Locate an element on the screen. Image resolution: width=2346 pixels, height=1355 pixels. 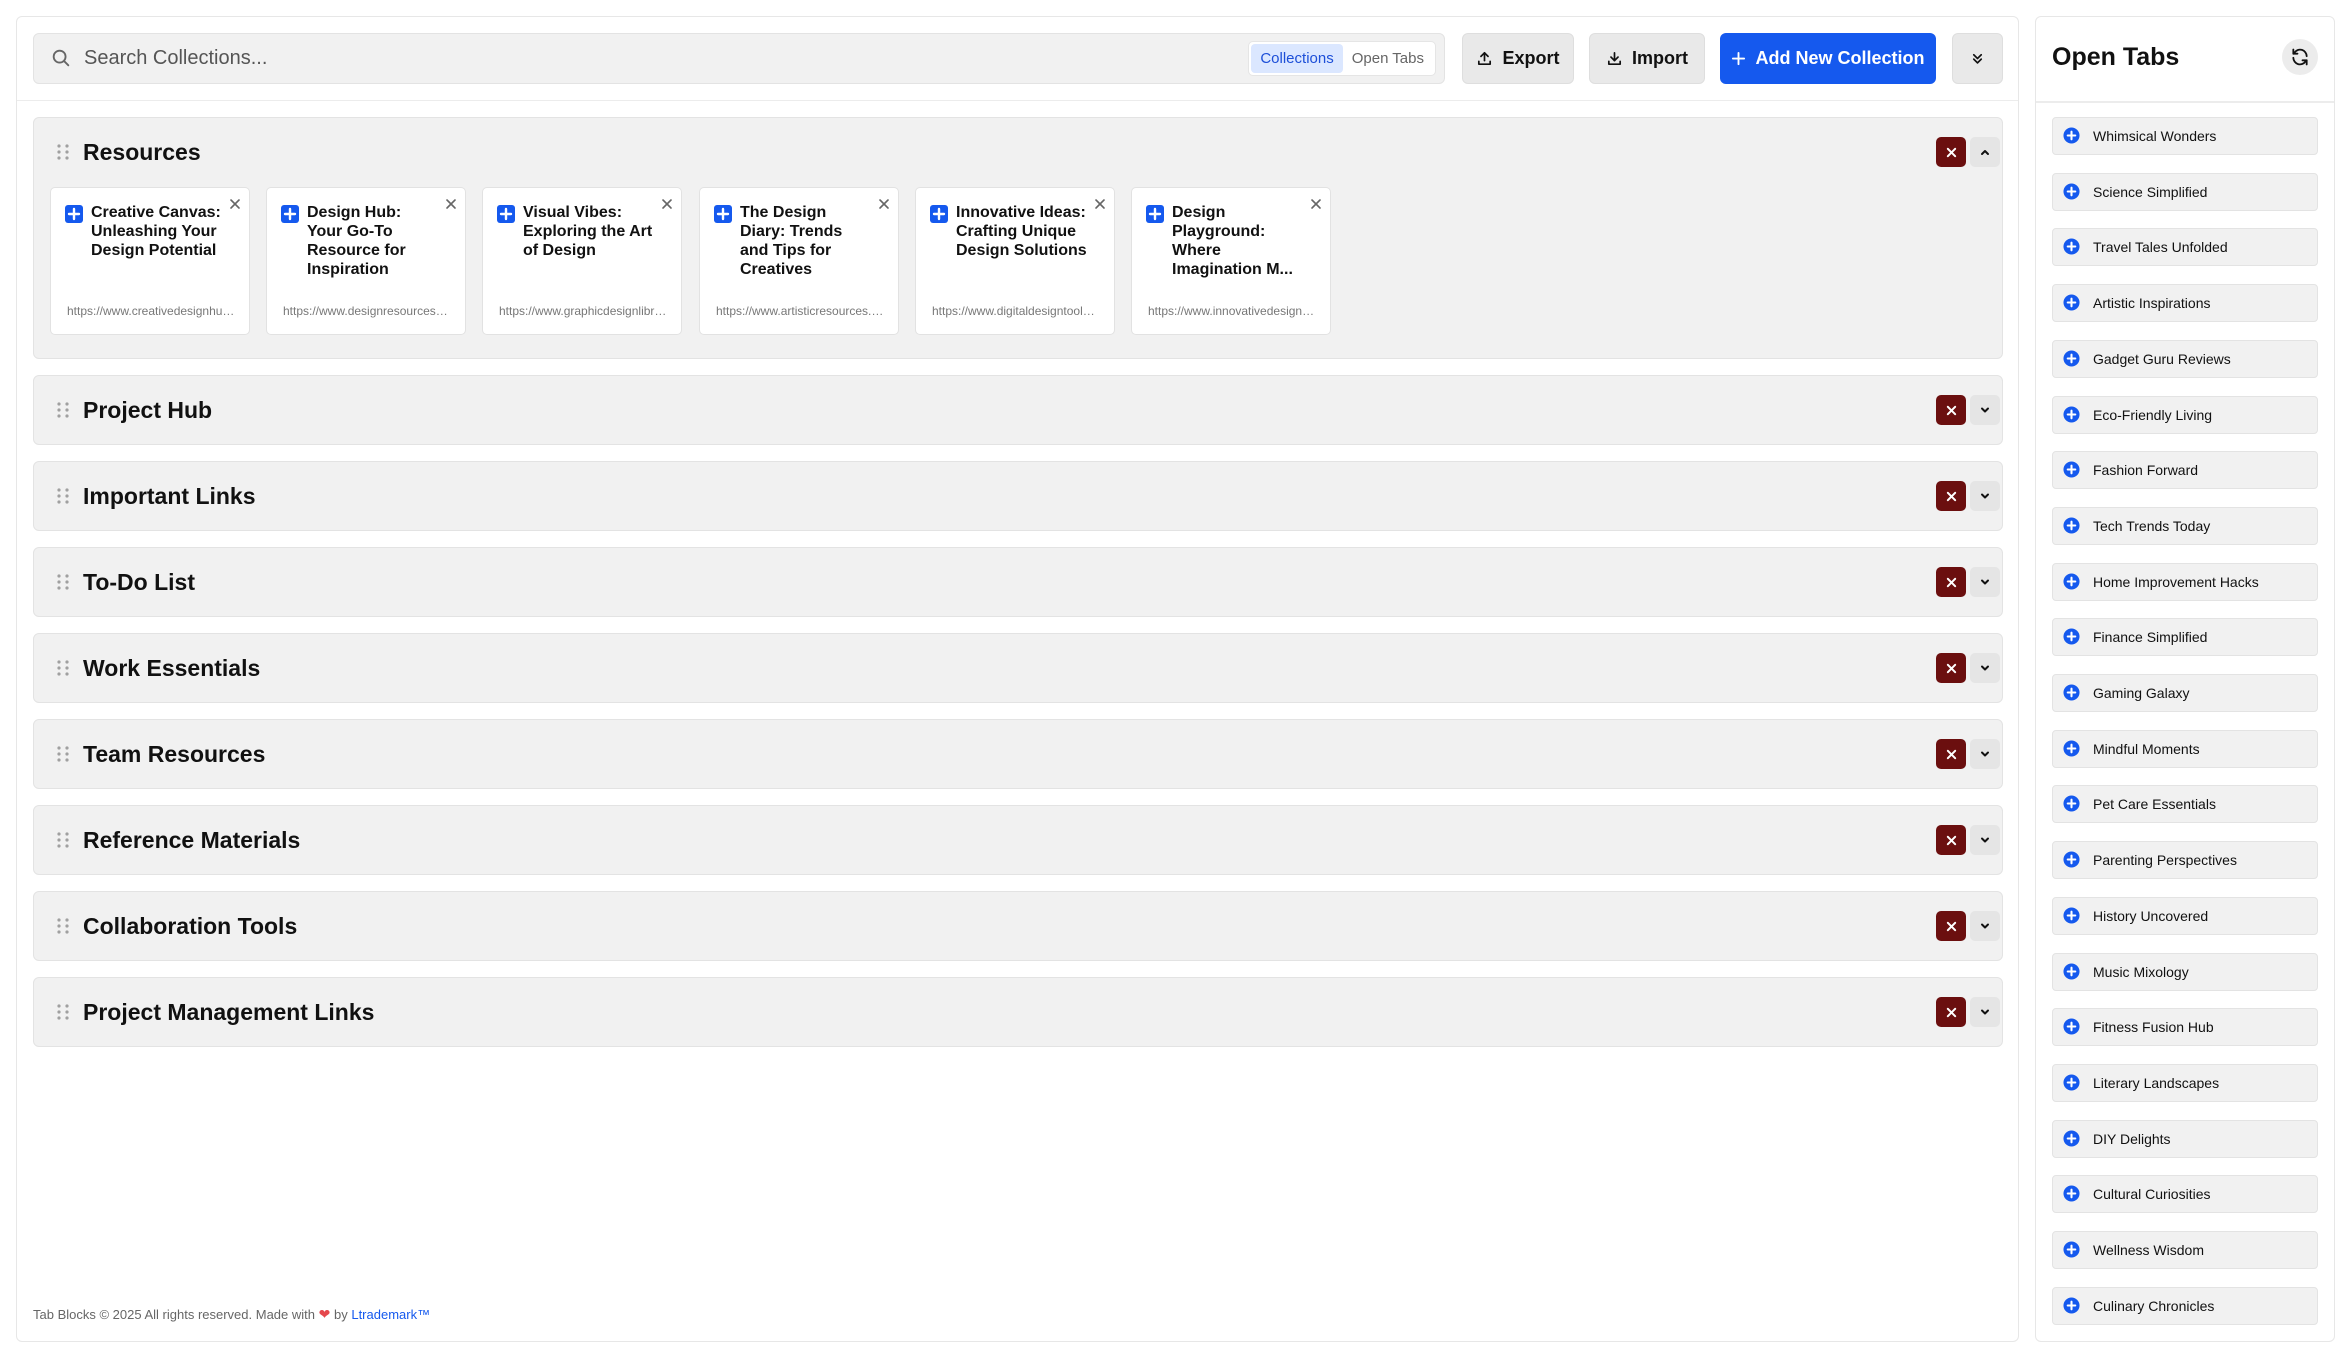
collection-header: Important Links is located at coordinates (1018, 495).